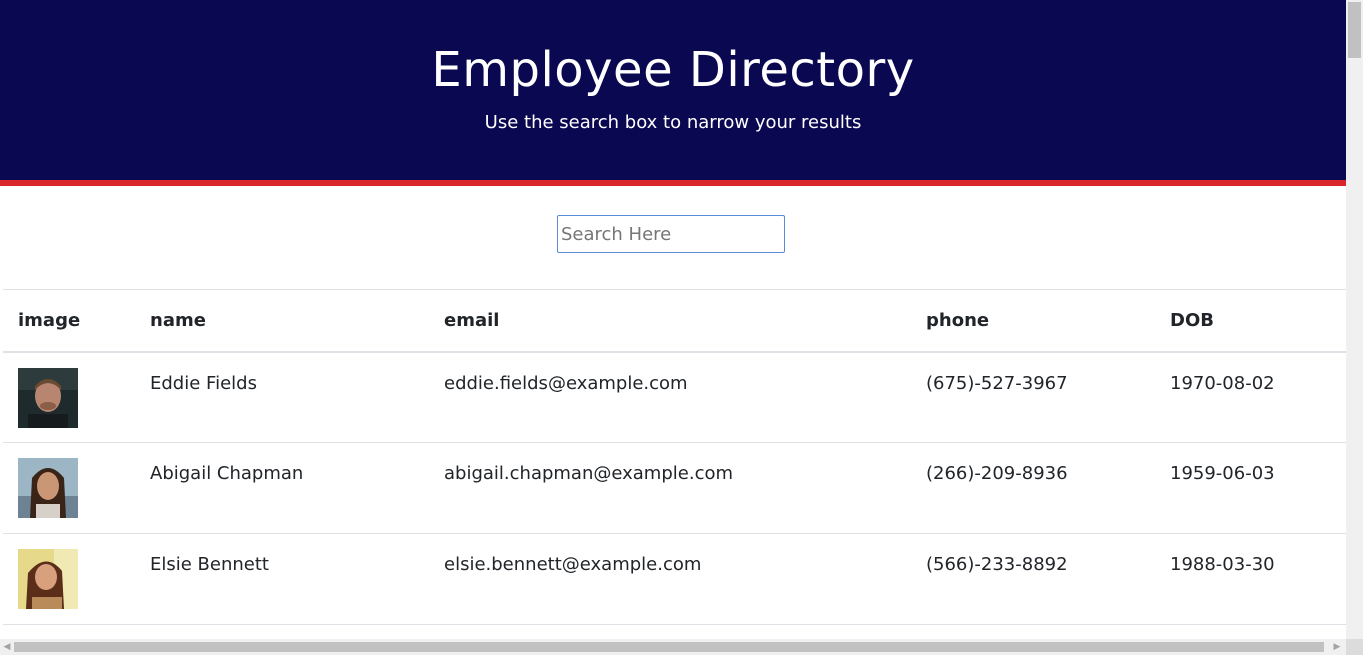 Image resolution: width=1363 pixels, height=655 pixels. I want to click on vertical-scrollbar, so click(1354, 319).